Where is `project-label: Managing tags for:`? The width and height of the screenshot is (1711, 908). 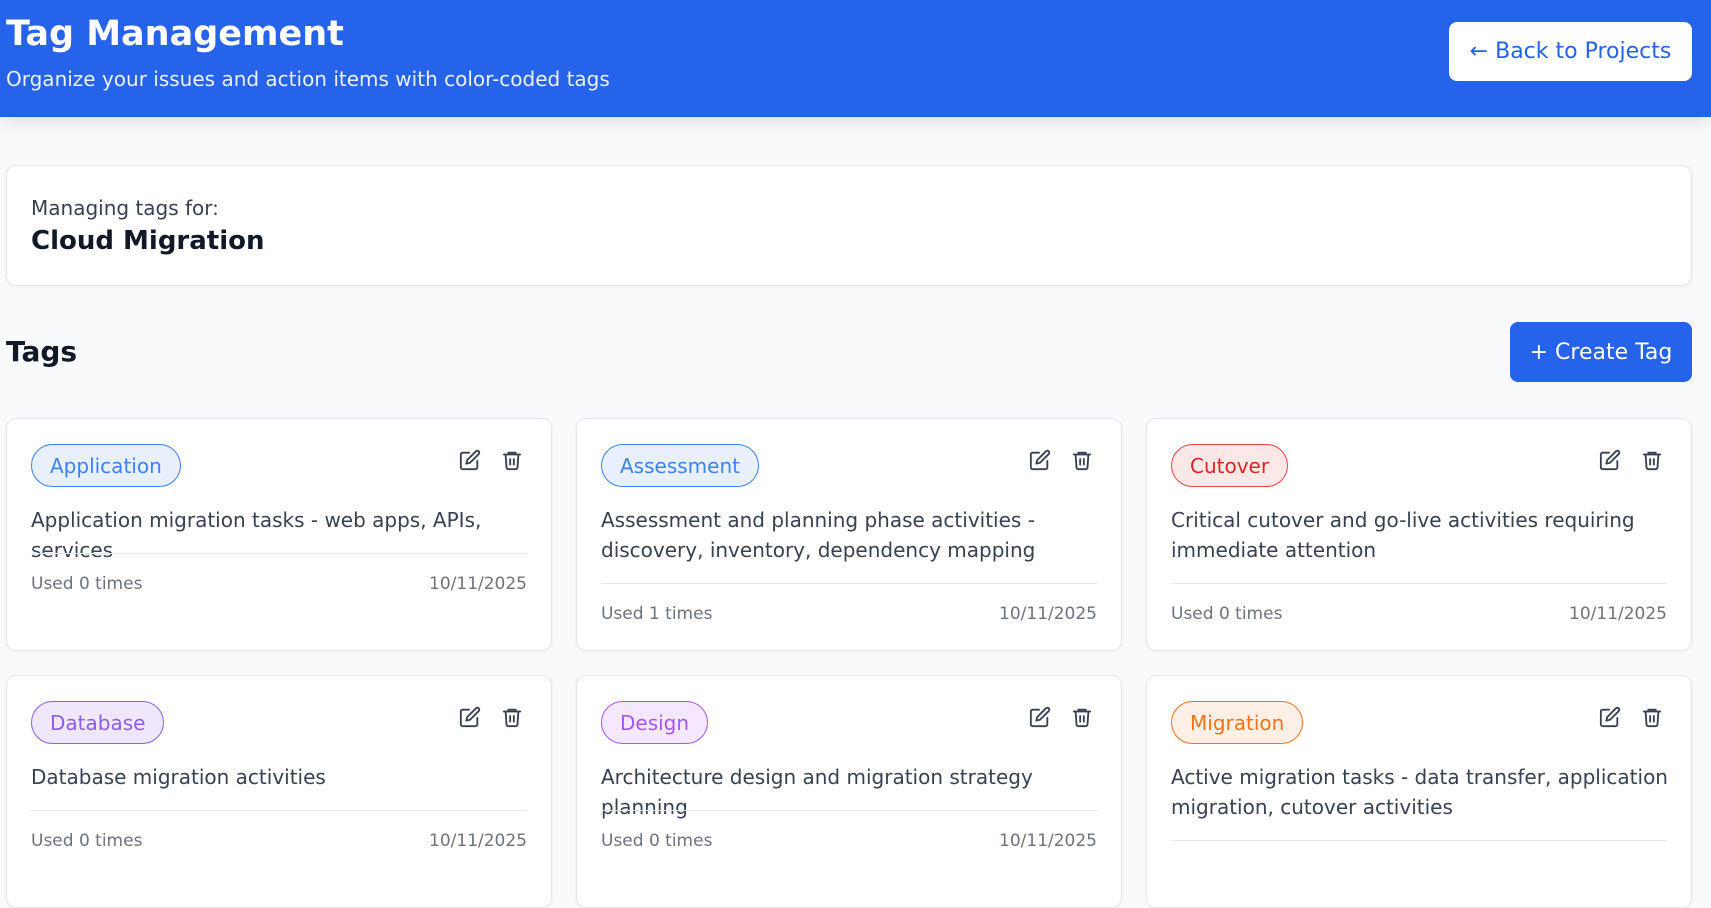
project-label: Managing tags for: is located at coordinates (125, 208).